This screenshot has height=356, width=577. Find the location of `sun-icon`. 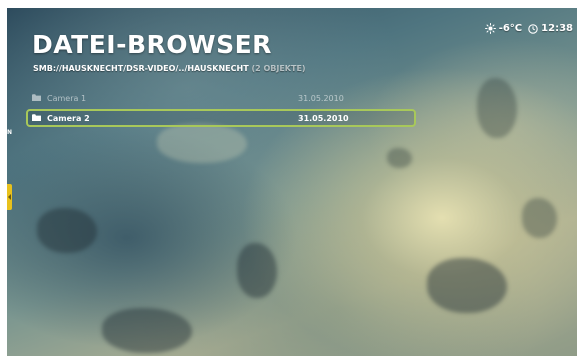

sun-icon is located at coordinates (490, 28).